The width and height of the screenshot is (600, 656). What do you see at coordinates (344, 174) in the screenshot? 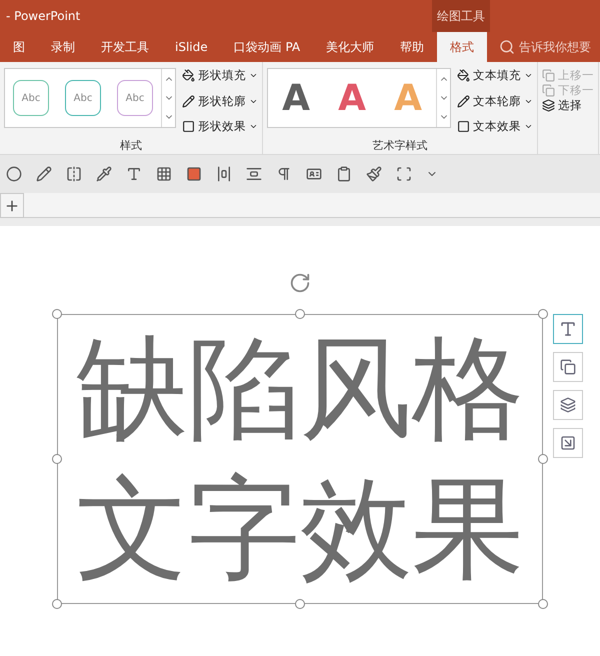
I see `paste-icon` at bounding box center [344, 174].